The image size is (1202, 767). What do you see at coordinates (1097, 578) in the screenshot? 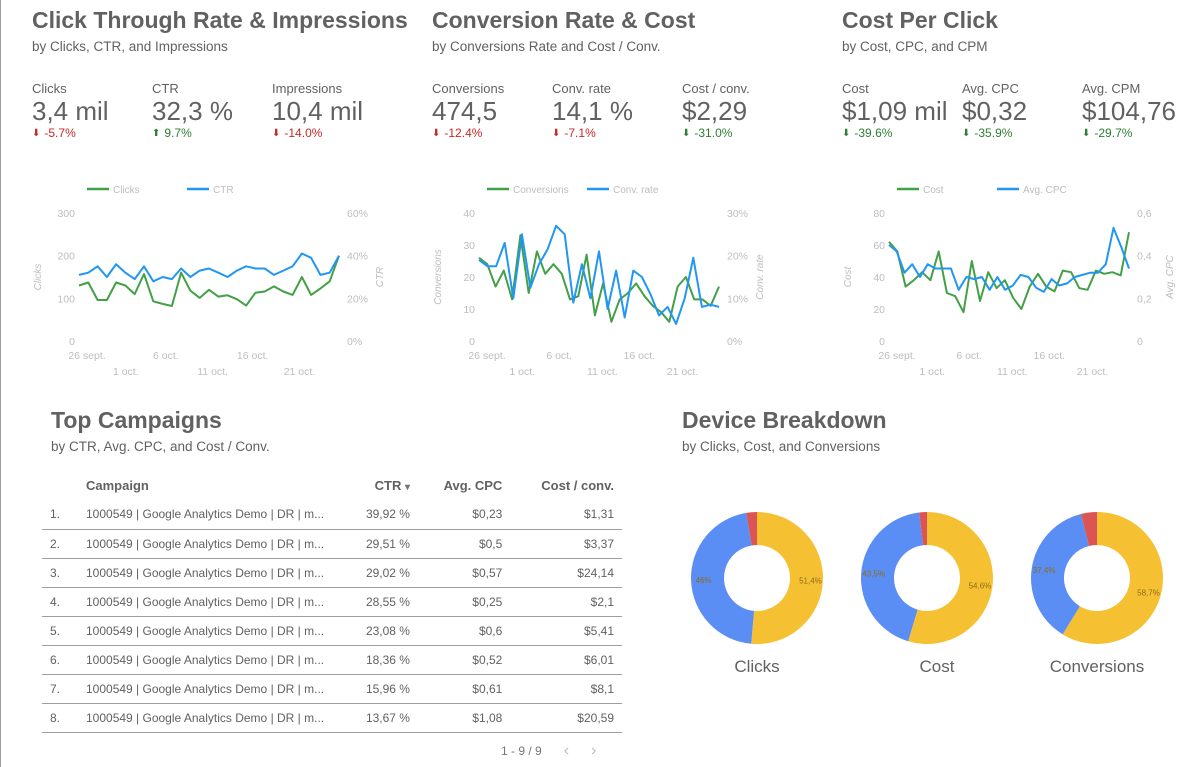
I see `conversions-donut-chart: 58,7% 37,4%` at bounding box center [1097, 578].